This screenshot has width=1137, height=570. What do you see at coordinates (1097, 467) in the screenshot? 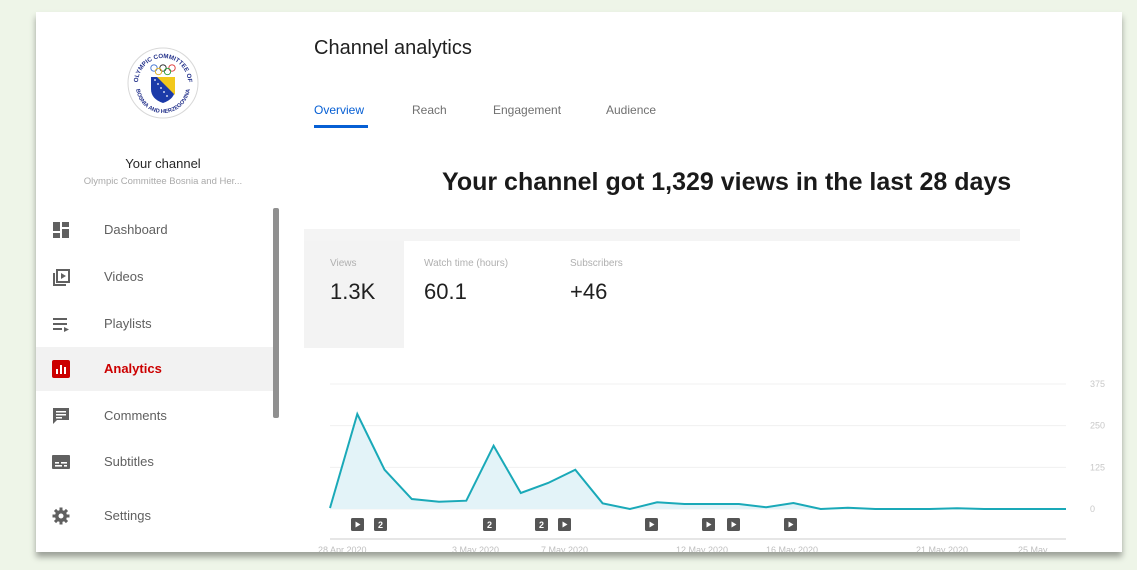
I see `y-tick-label: 125` at bounding box center [1097, 467].